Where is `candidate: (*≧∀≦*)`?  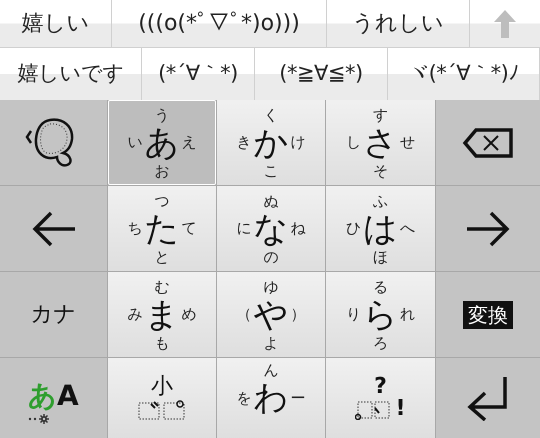
candidate: (*≧∀≦*) is located at coordinates (321, 74).